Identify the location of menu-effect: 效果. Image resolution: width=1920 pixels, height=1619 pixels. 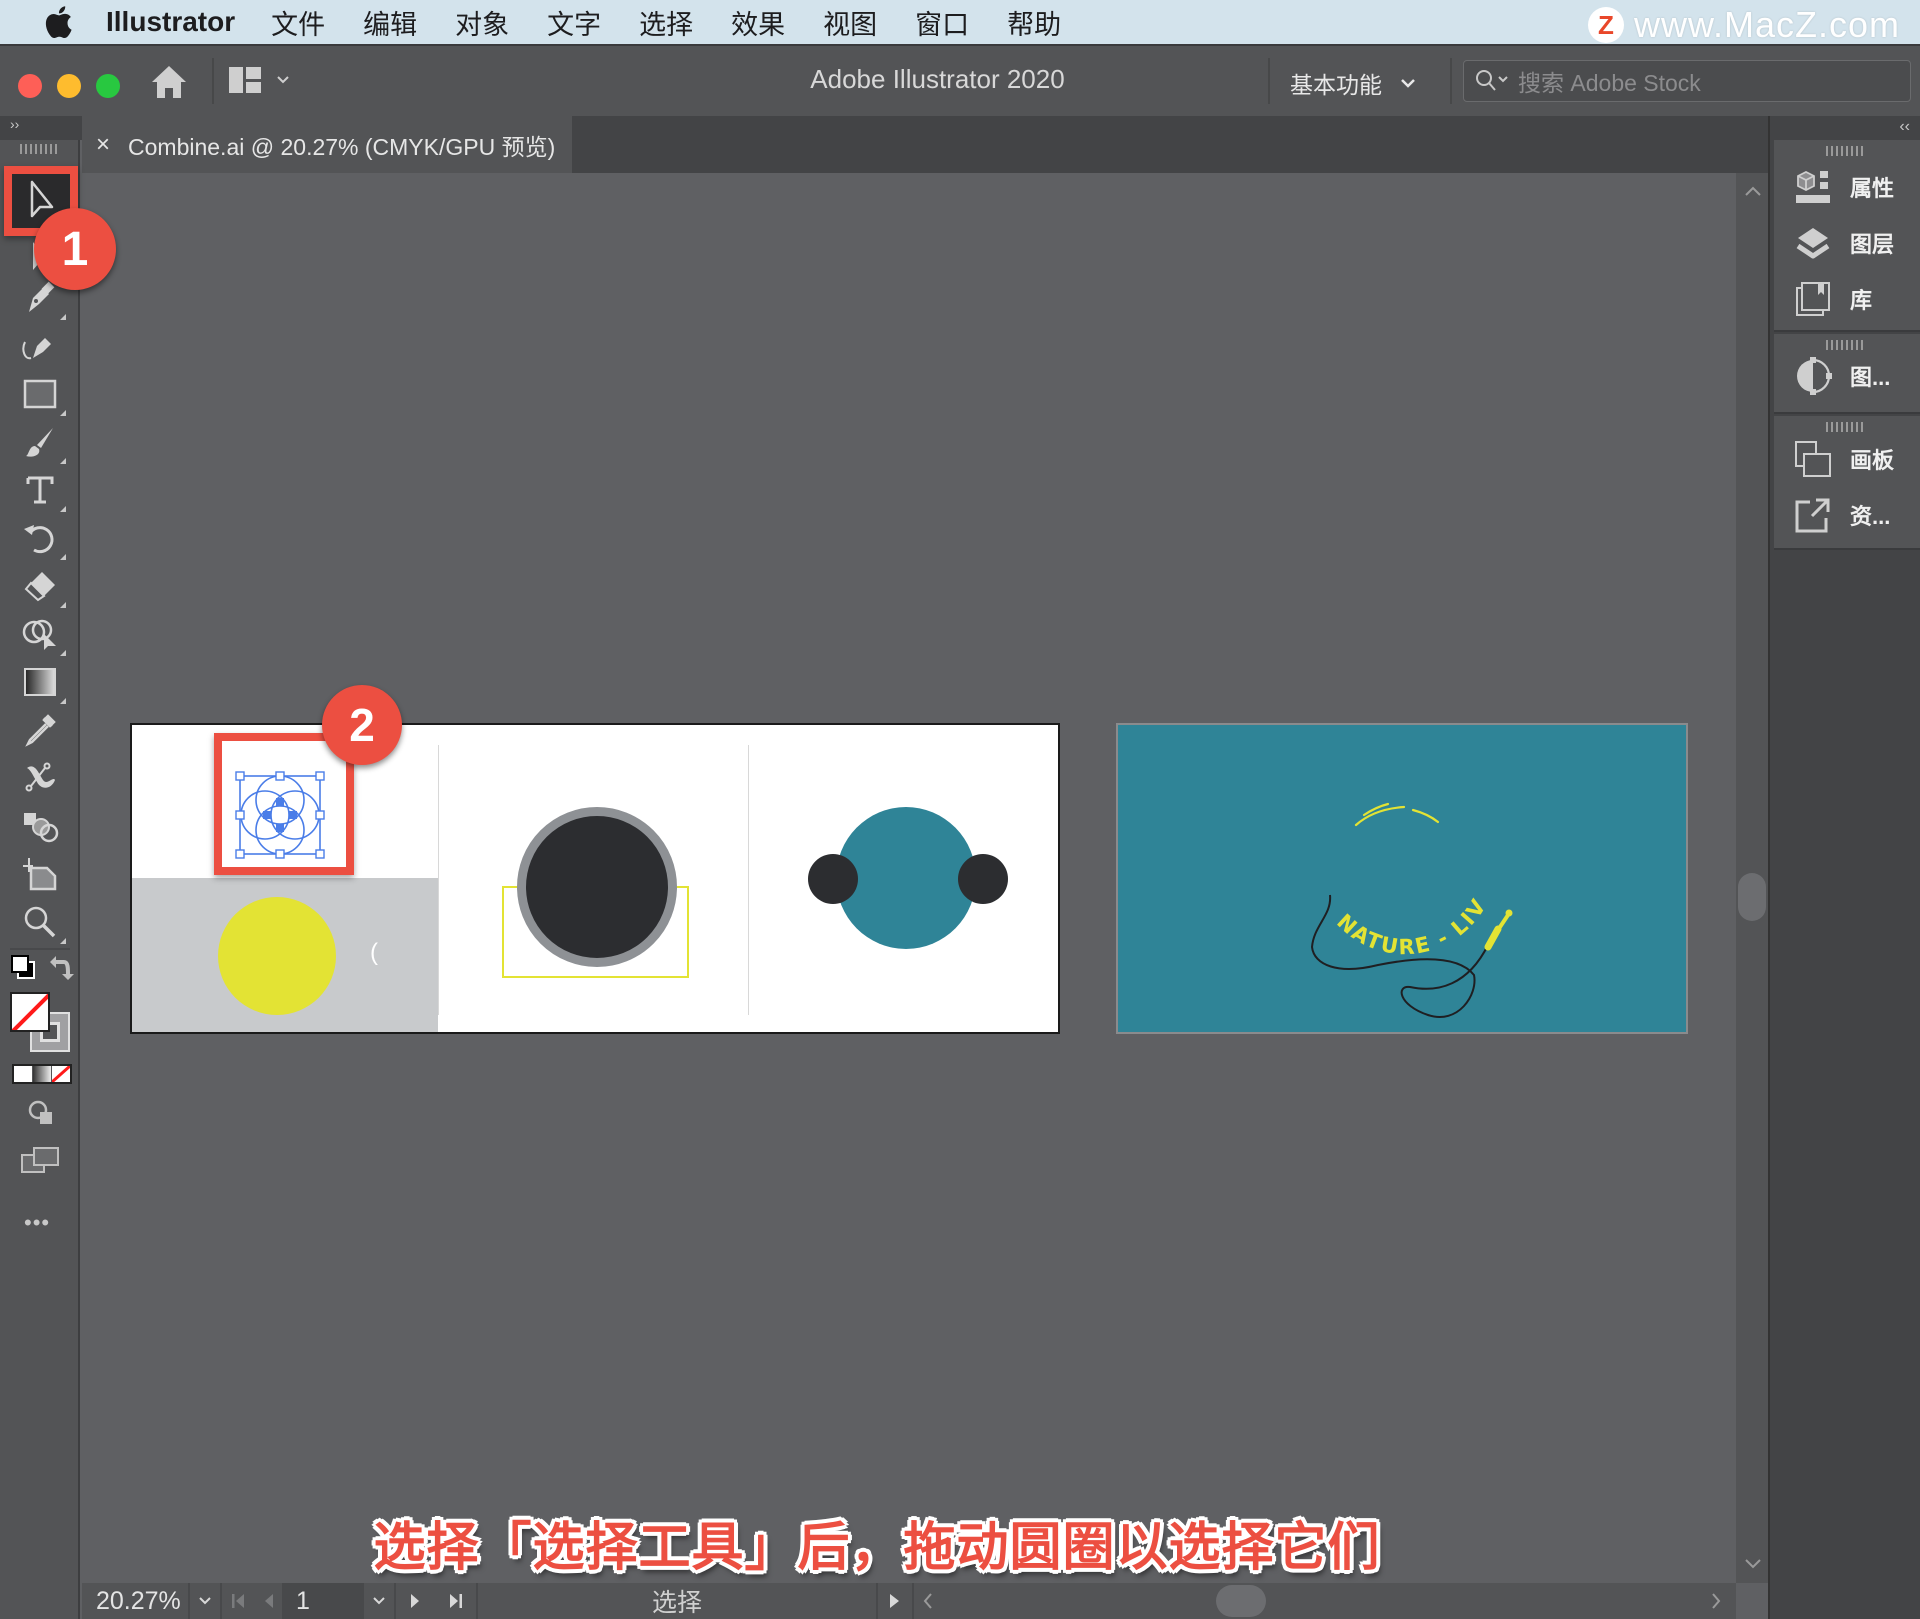
(758, 22).